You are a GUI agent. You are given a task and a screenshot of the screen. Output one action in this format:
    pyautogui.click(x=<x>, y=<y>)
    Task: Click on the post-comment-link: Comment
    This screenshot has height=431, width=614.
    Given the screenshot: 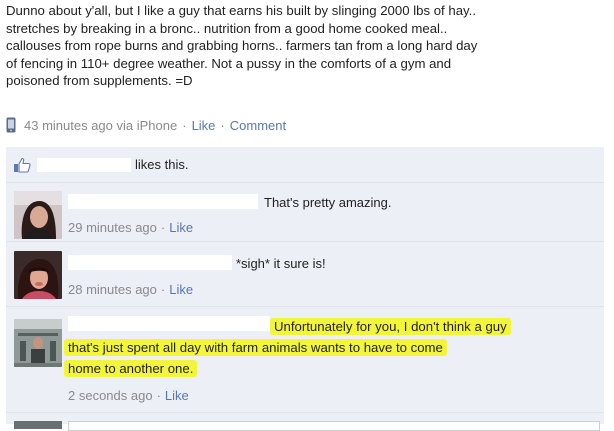 What is the action you would take?
    pyautogui.click(x=258, y=125)
    